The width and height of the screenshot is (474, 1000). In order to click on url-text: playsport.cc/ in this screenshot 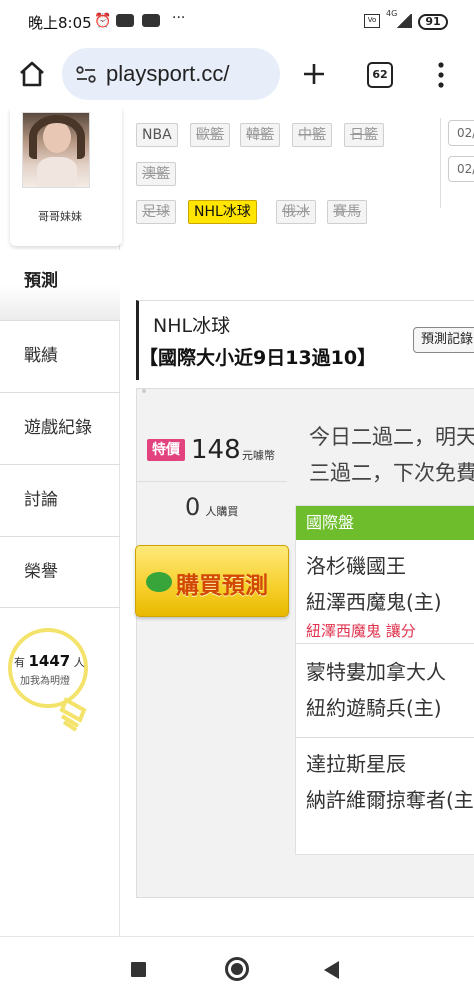, I will do `click(168, 73)`.